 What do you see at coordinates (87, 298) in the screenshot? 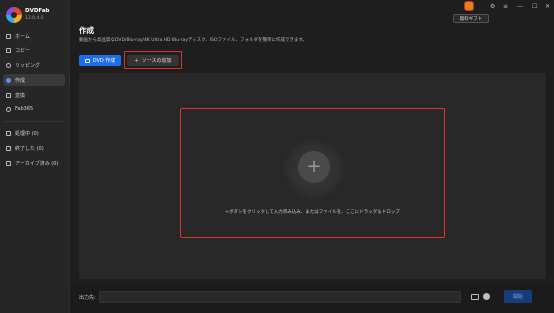
I see `output-label: 出力先:` at bounding box center [87, 298].